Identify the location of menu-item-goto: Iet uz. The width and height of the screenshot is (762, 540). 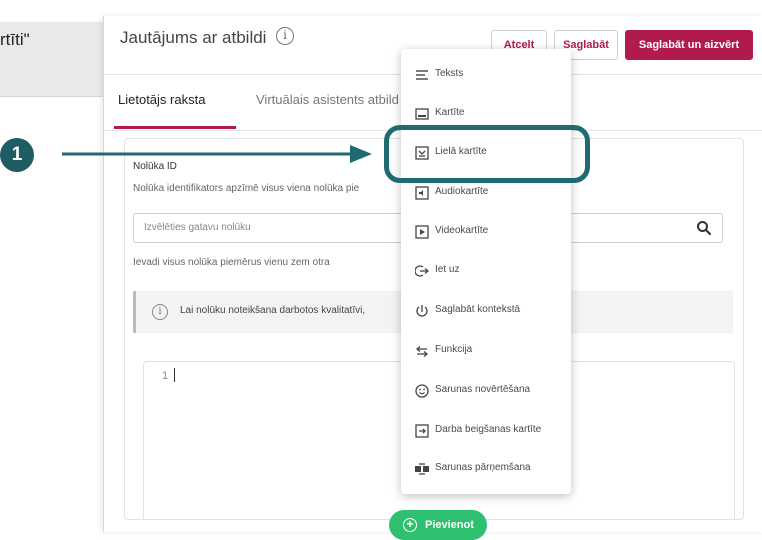
(486, 271).